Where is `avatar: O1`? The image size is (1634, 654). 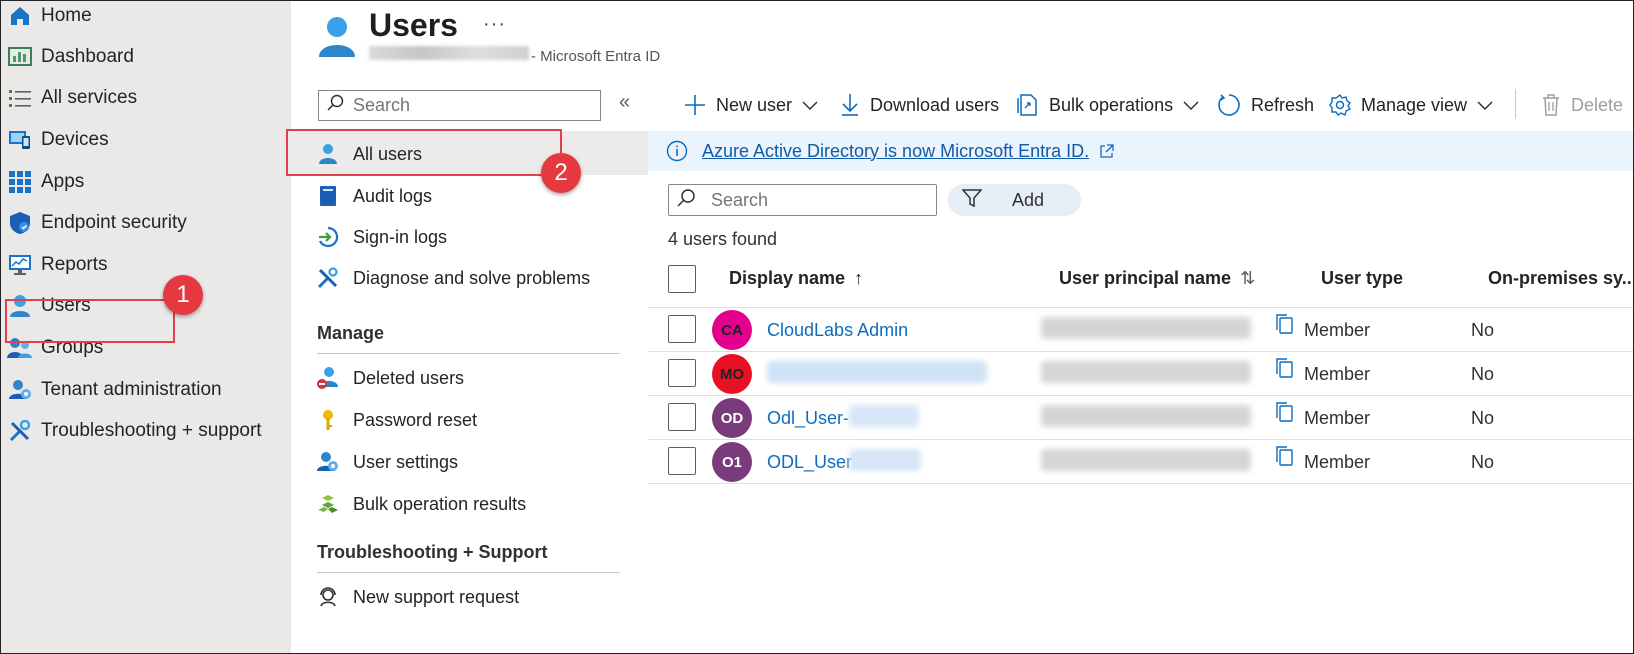 avatar: O1 is located at coordinates (732, 462).